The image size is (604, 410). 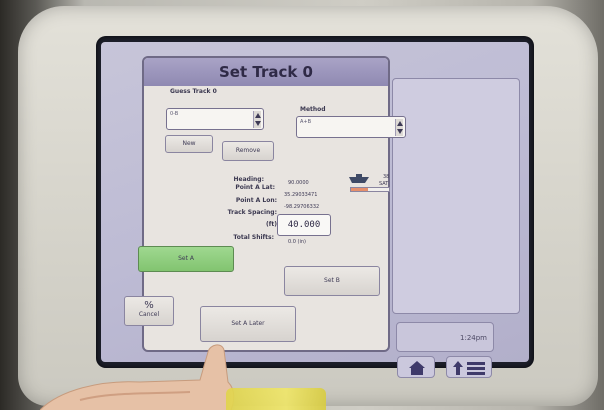 I want to click on track-spacing-value: 40.000, so click(x=304, y=225).